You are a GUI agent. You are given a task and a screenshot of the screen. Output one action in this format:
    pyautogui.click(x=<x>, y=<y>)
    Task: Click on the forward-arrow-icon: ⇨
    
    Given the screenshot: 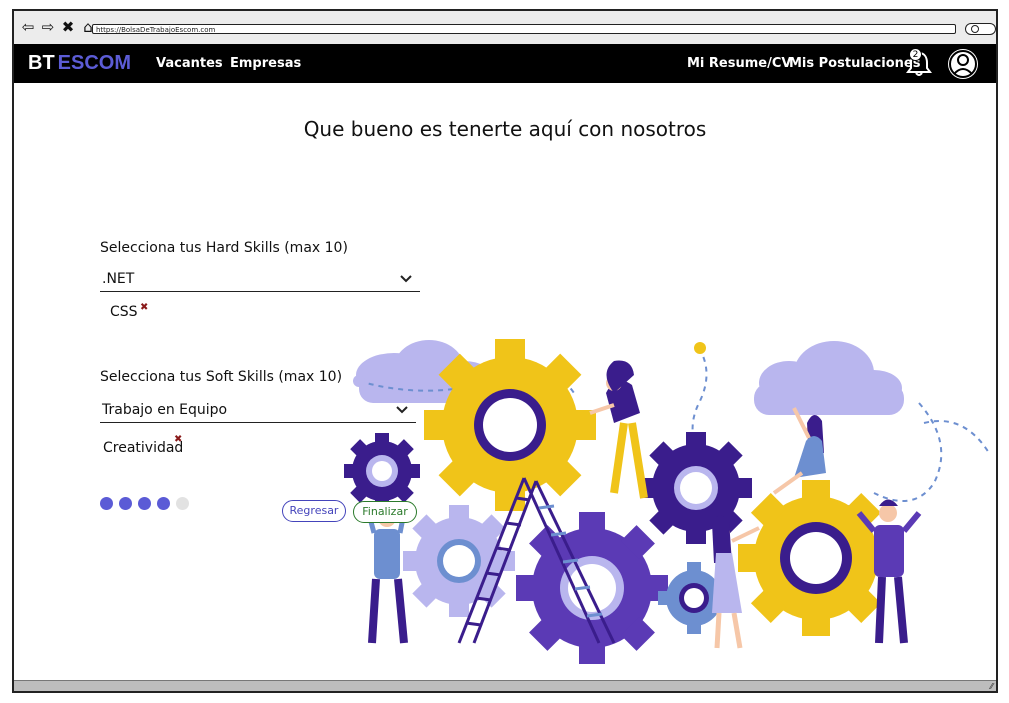 What is the action you would take?
    pyautogui.click(x=48, y=27)
    